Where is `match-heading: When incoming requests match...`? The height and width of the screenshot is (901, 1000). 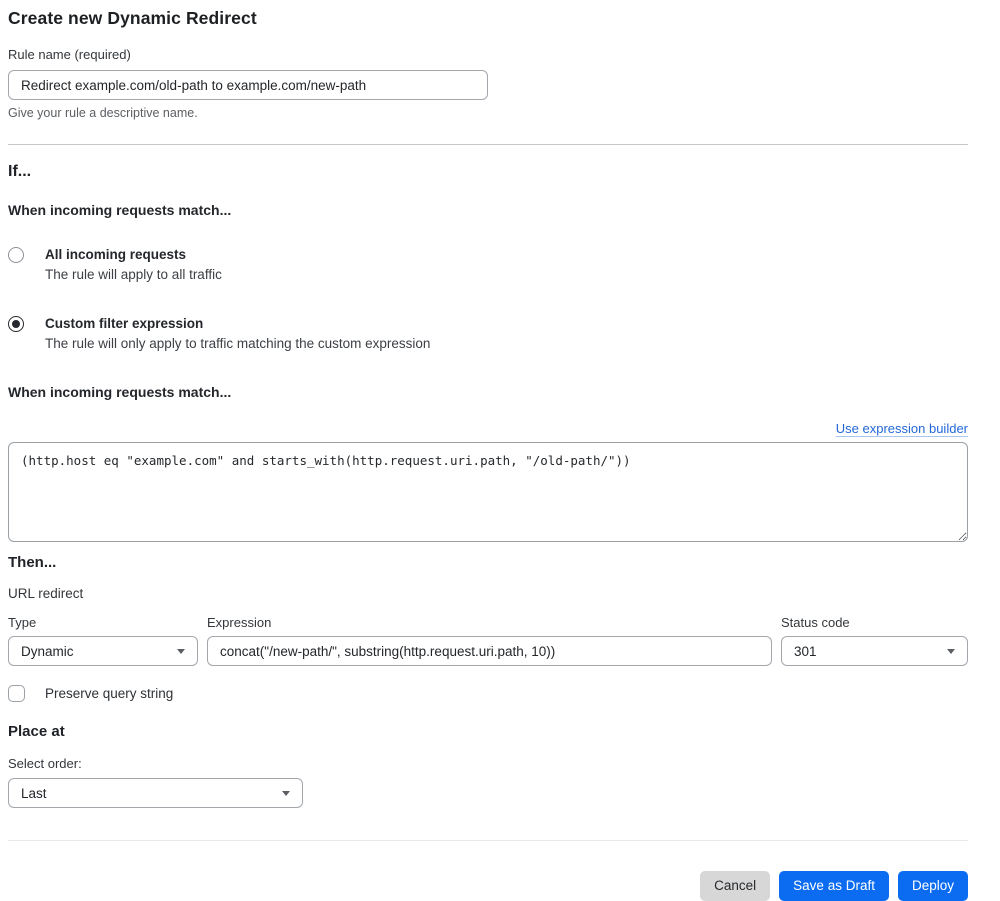 match-heading: When incoming requests match... is located at coordinates (120, 210).